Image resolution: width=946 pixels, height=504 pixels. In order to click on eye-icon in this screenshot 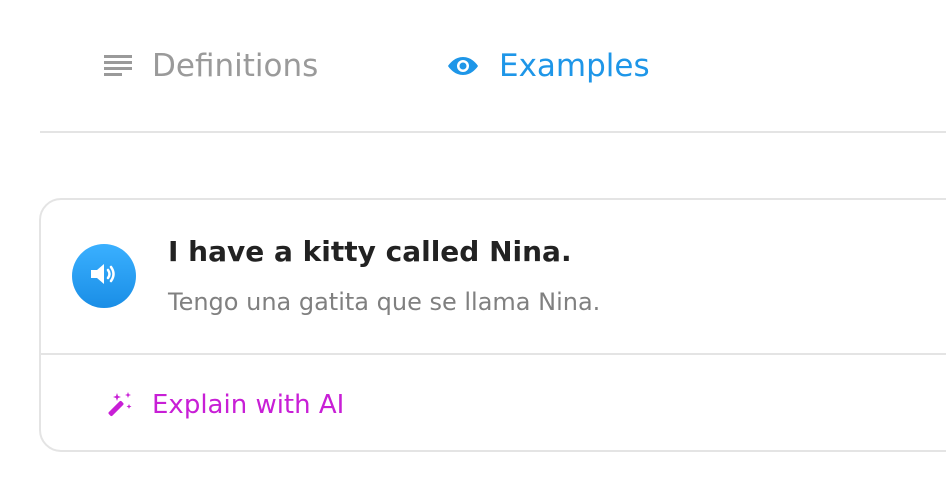, I will do `click(463, 66)`.